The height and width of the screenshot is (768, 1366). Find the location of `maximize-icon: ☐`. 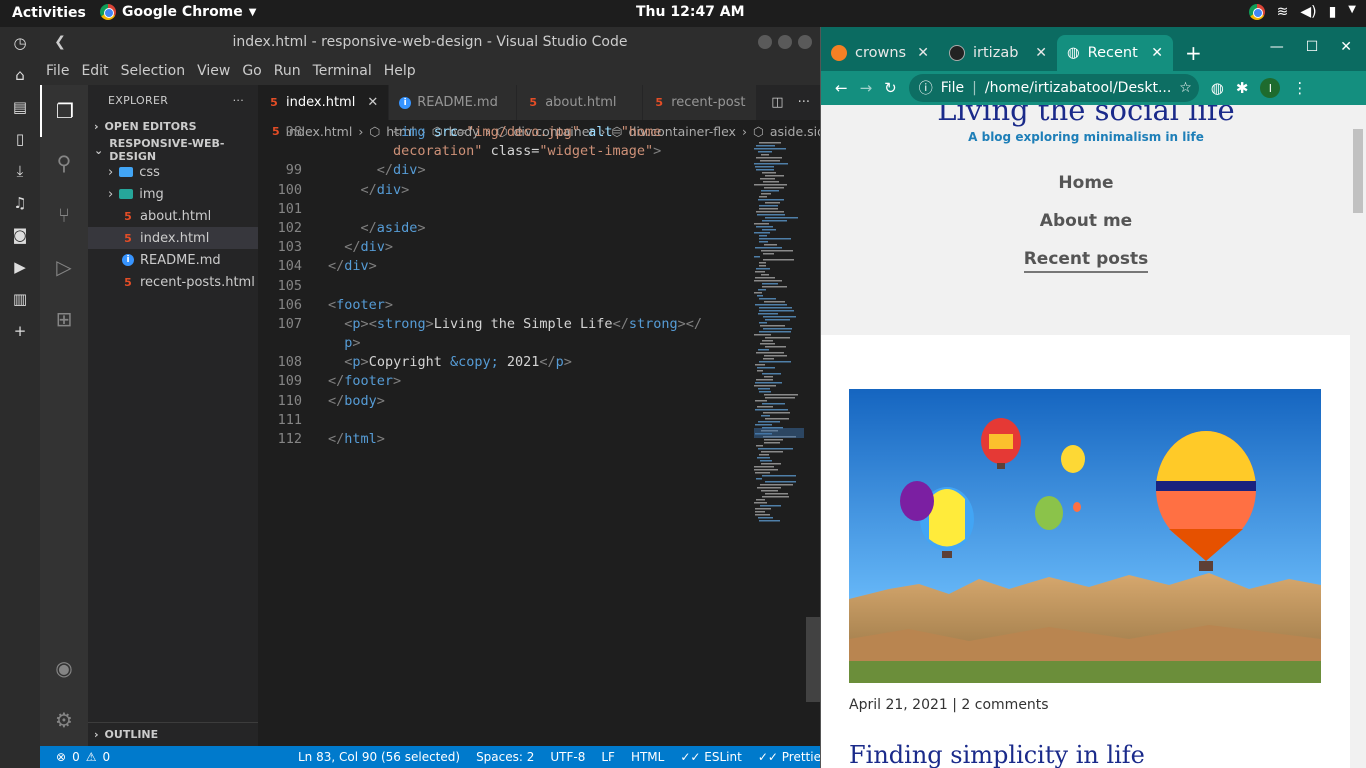

maximize-icon: ☐ is located at coordinates (1312, 47).